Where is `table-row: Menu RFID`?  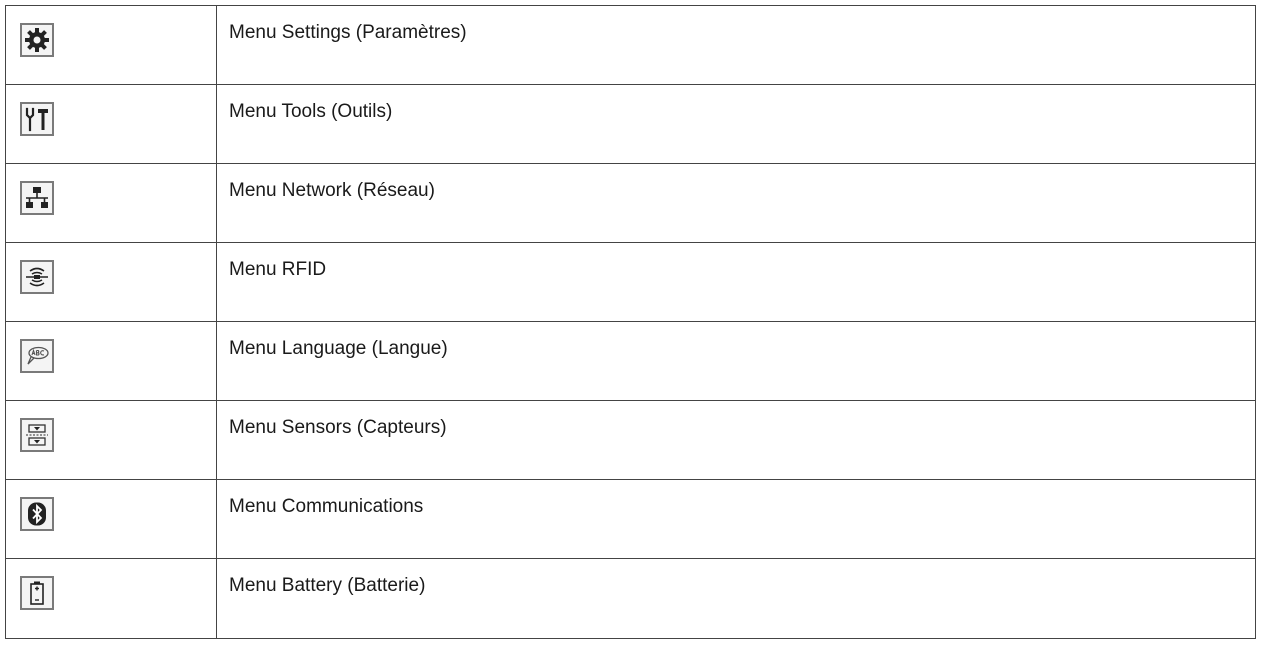
table-row: Menu RFID is located at coordinates (630, 282).